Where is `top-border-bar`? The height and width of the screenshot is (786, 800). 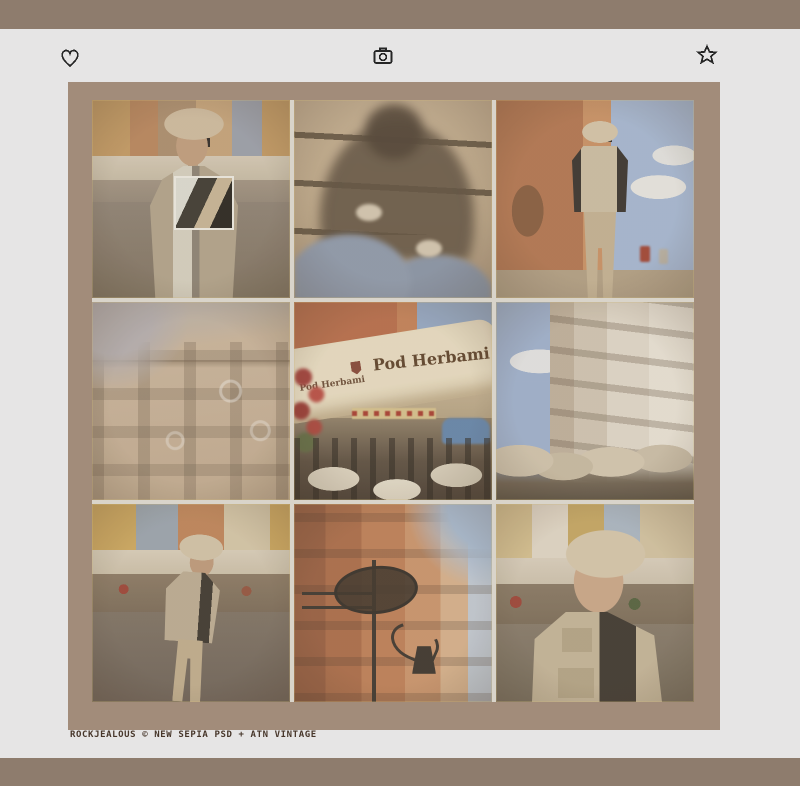 top-border-bar is located at coordinates (400, 14).